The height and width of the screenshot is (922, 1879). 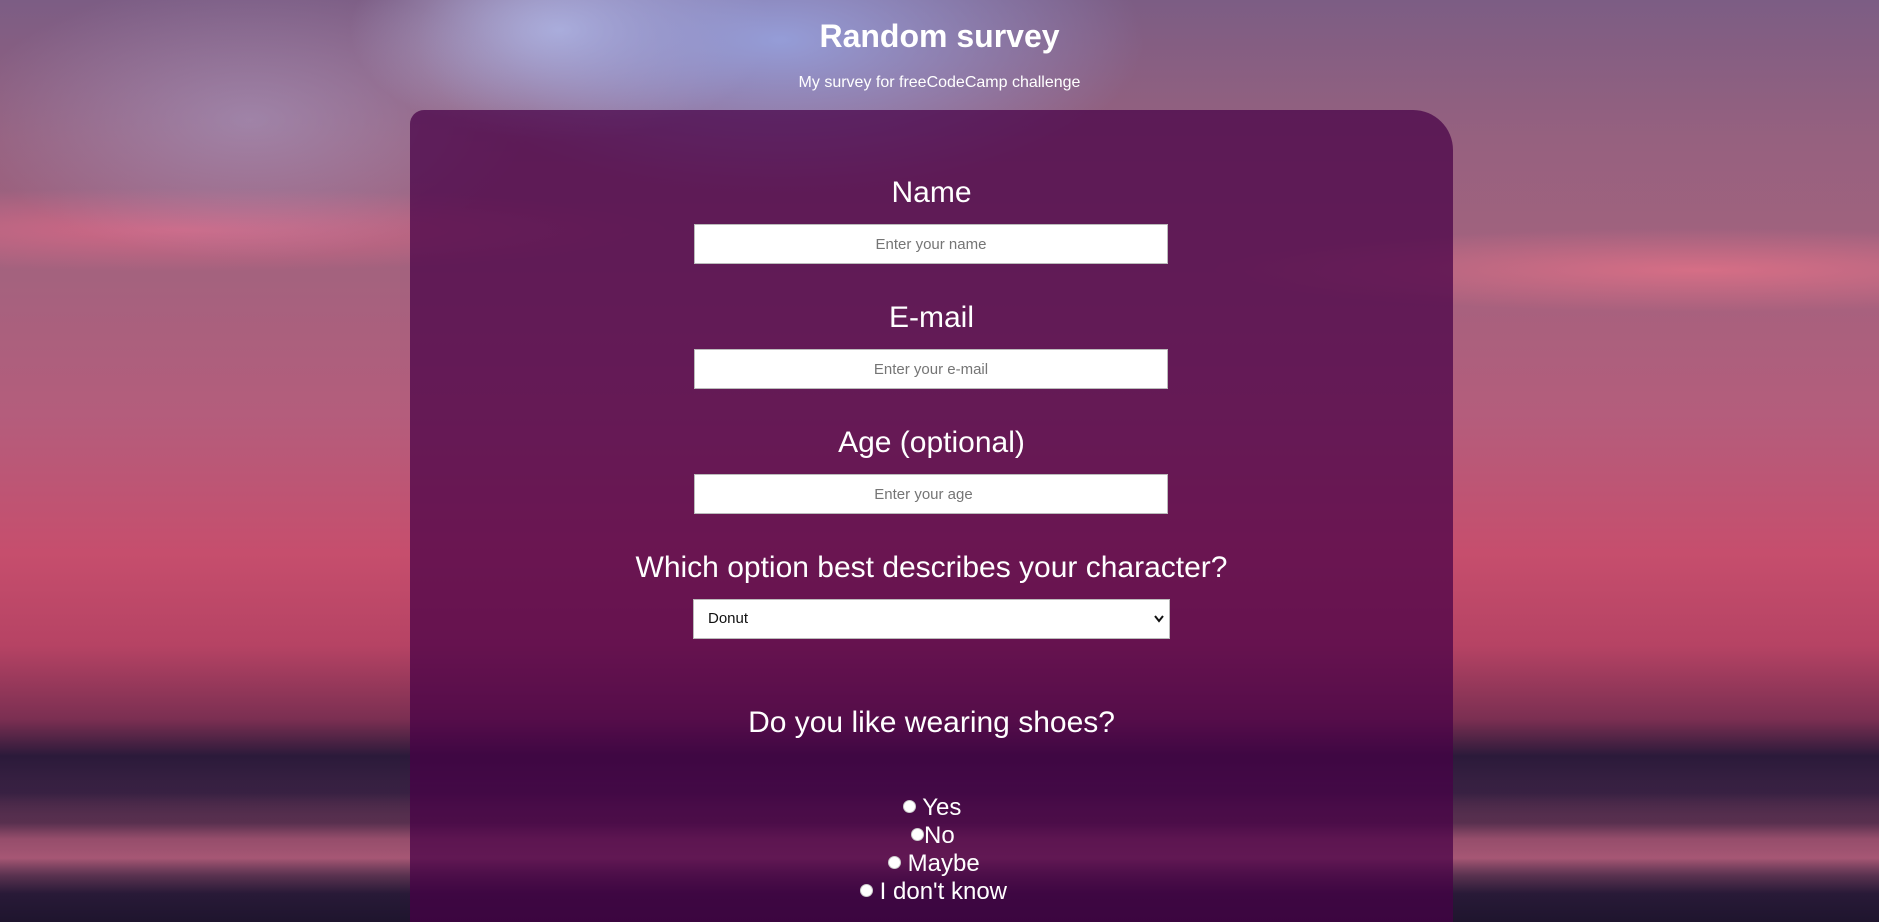 I want to click on name-label: Name, so click(x=931, y=192).